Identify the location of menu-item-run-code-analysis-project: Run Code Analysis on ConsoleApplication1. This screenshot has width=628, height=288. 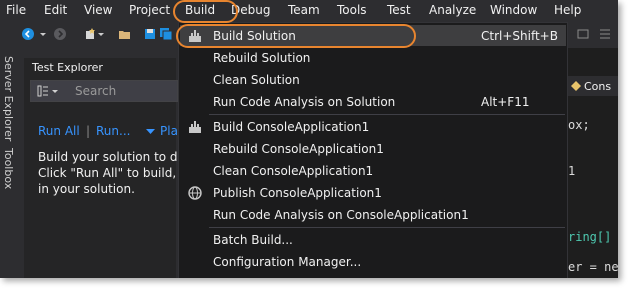
(373, 215).